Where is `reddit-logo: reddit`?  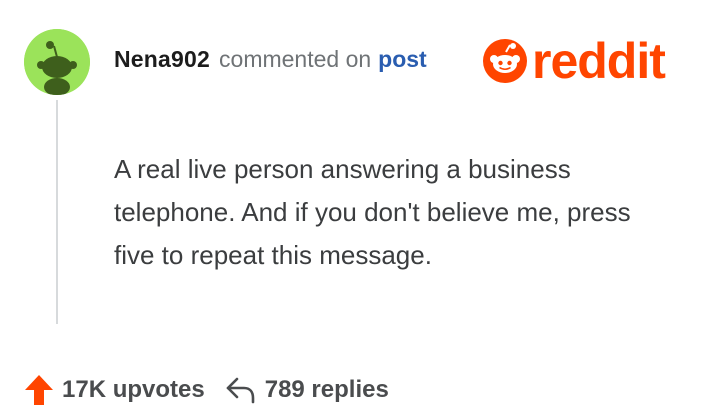
reddit-logo: reddit is located at coordinates (574, 61).